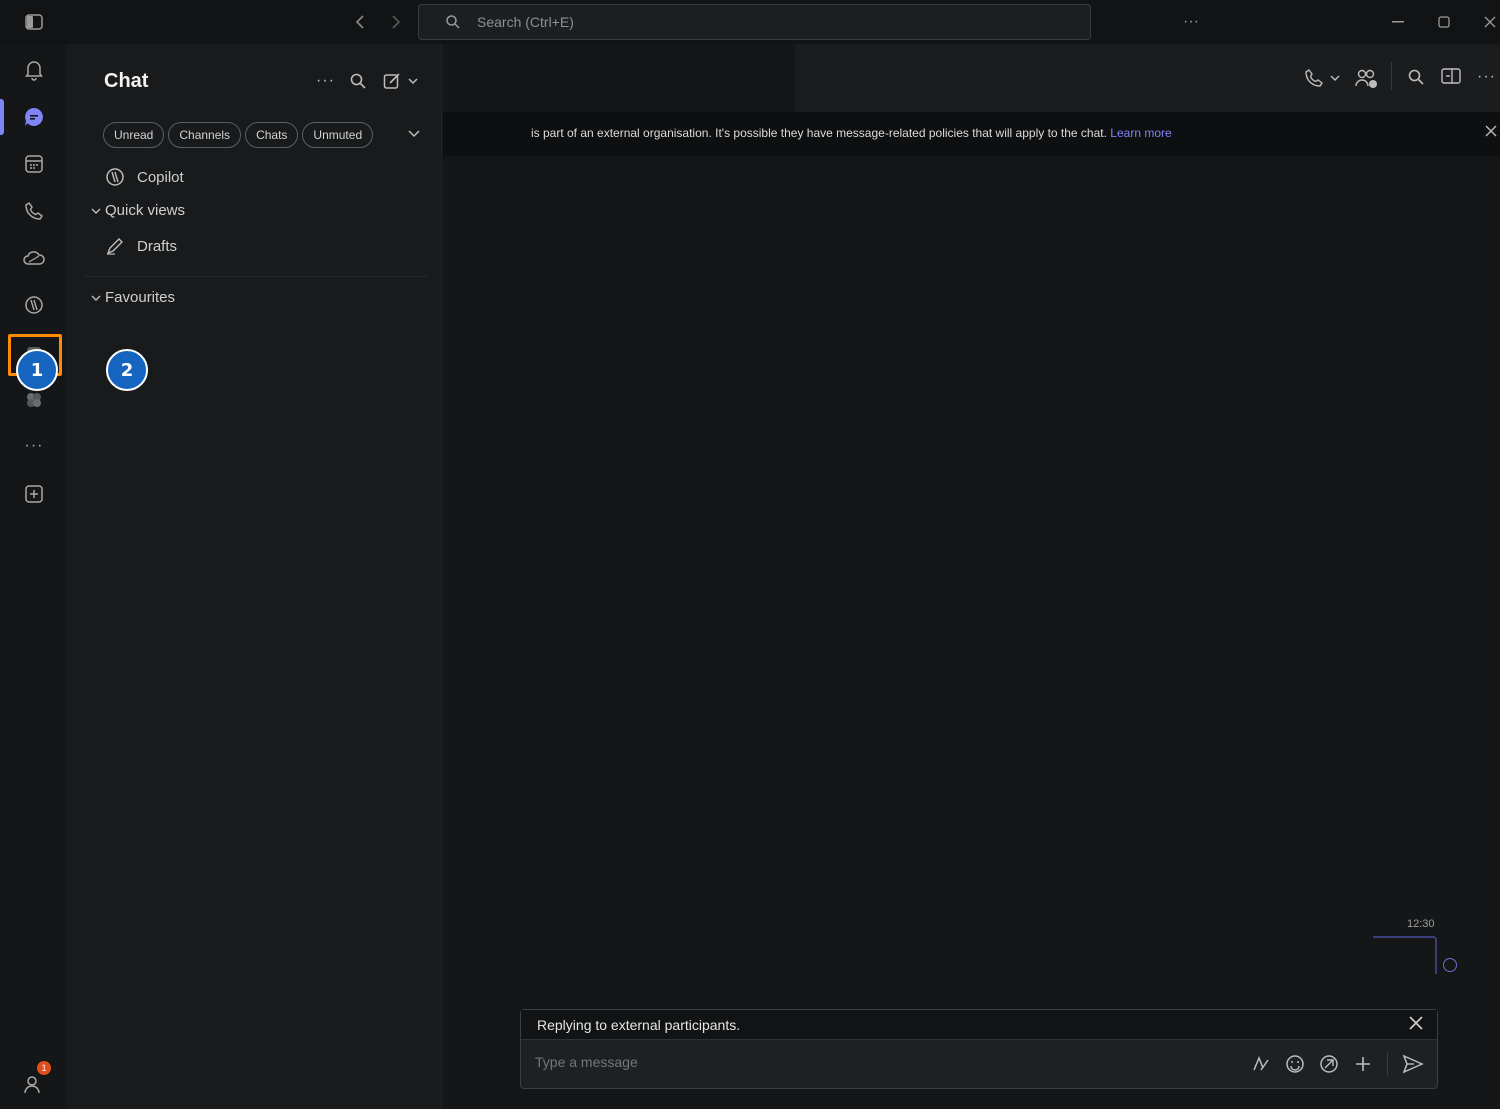 Image resolution: width=1500 pixels, height=1109 pixels. I want to click on header-separator, so click(1391, 76).